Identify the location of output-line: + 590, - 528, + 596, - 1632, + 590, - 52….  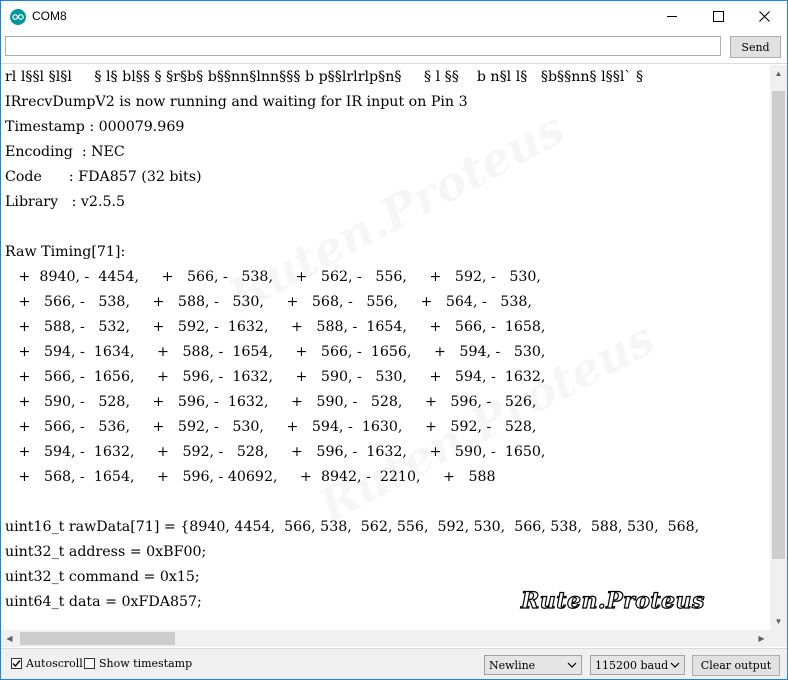
(271, 402).